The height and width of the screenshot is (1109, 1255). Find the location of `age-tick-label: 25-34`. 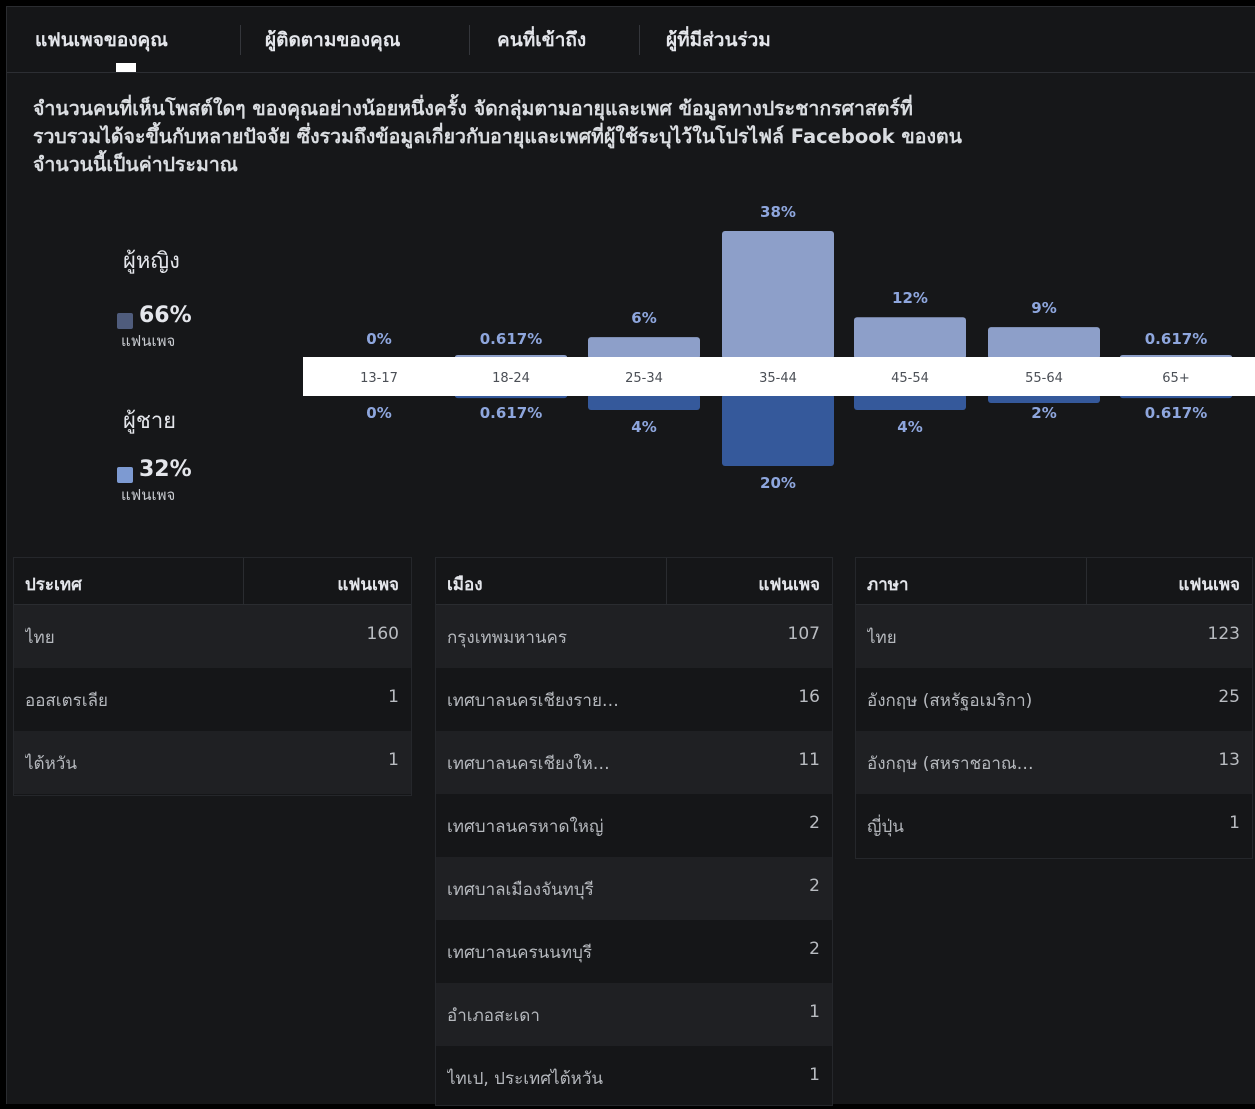

age-tick-label: 25-34 is located at coordinates (644, 378).